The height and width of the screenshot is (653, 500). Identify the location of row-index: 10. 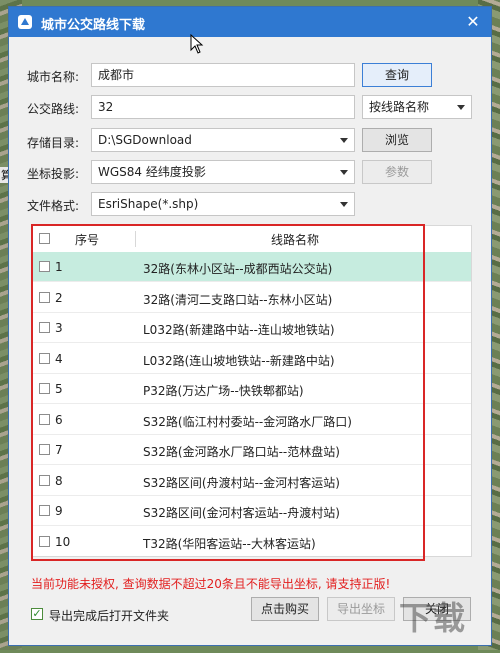
(63, 541).